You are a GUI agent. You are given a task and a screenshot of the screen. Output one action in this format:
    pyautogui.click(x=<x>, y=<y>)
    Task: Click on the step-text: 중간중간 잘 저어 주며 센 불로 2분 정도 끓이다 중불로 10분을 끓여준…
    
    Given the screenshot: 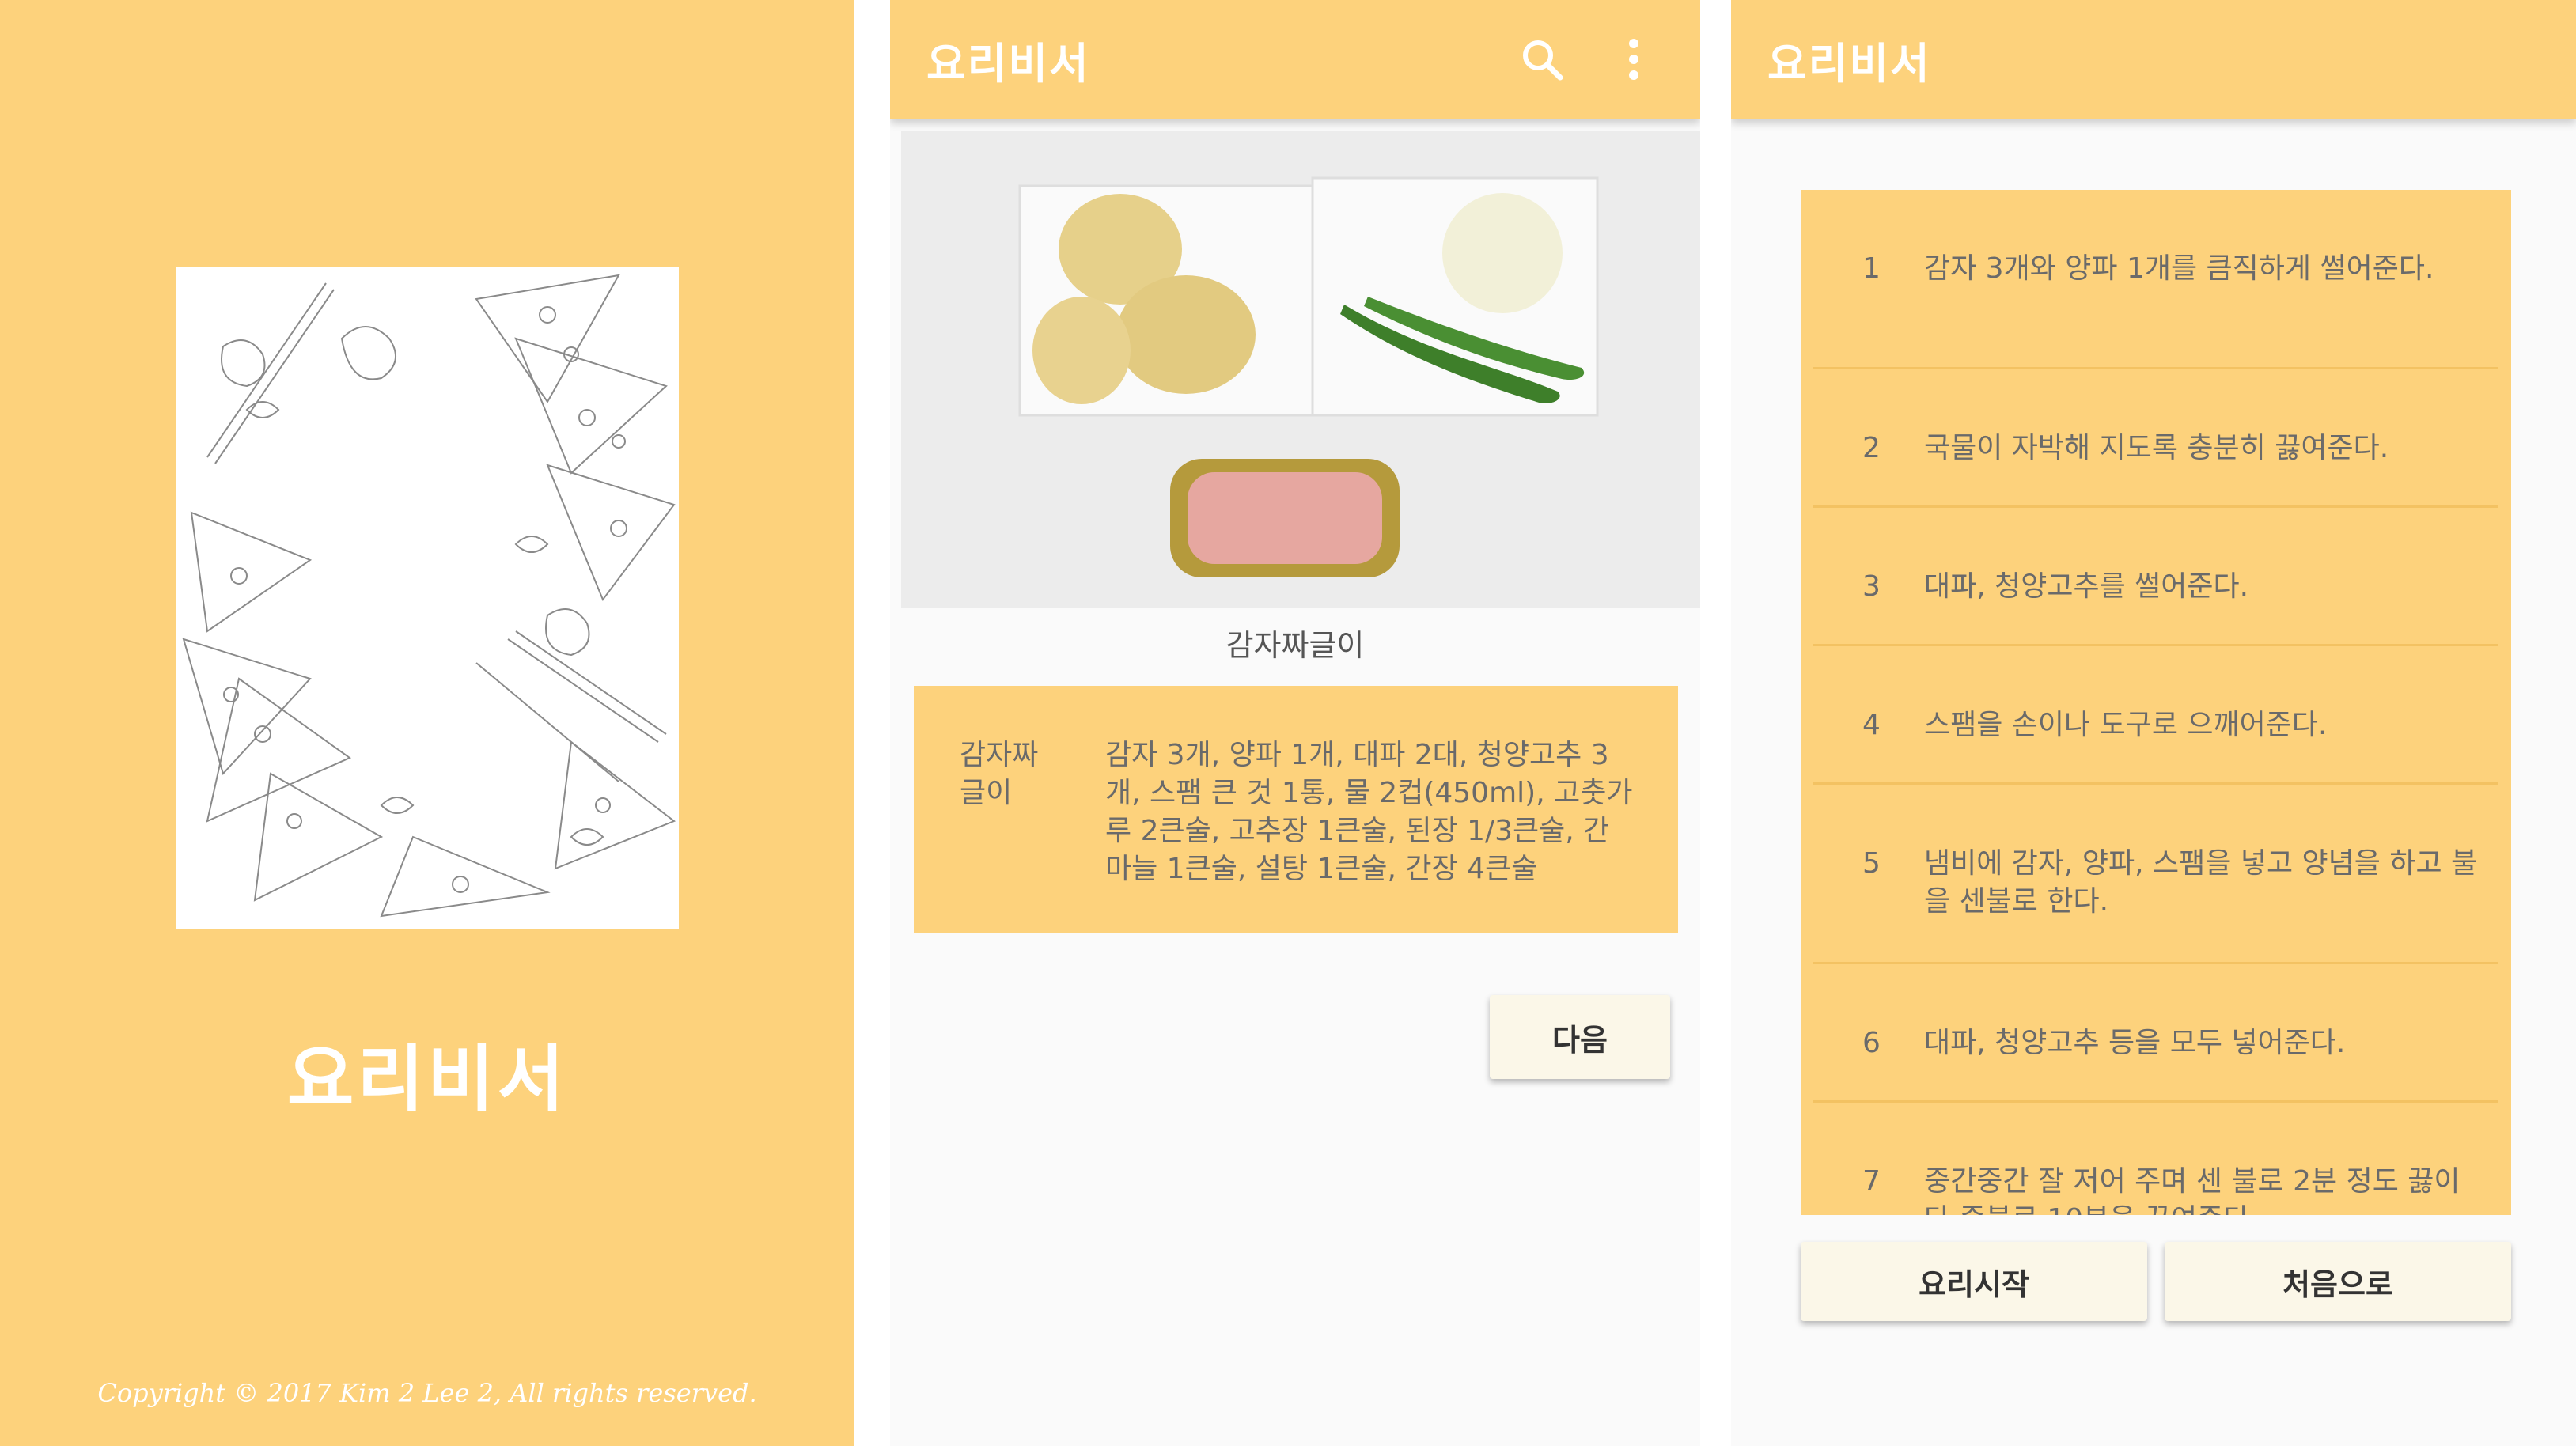 What is the action you would take?
    pyautogui.click(x=2192, y=1190)
    